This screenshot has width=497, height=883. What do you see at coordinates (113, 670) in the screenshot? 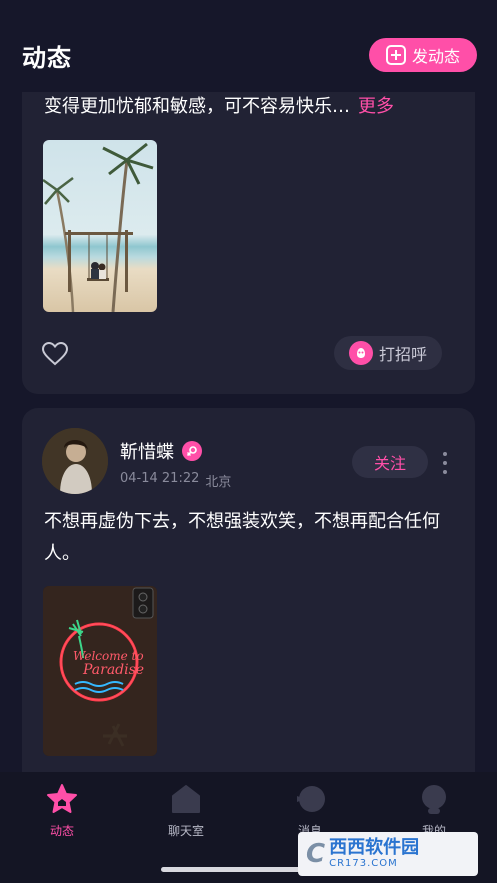
I see `svg-text: Paradise` at bounding box center [113, 670].